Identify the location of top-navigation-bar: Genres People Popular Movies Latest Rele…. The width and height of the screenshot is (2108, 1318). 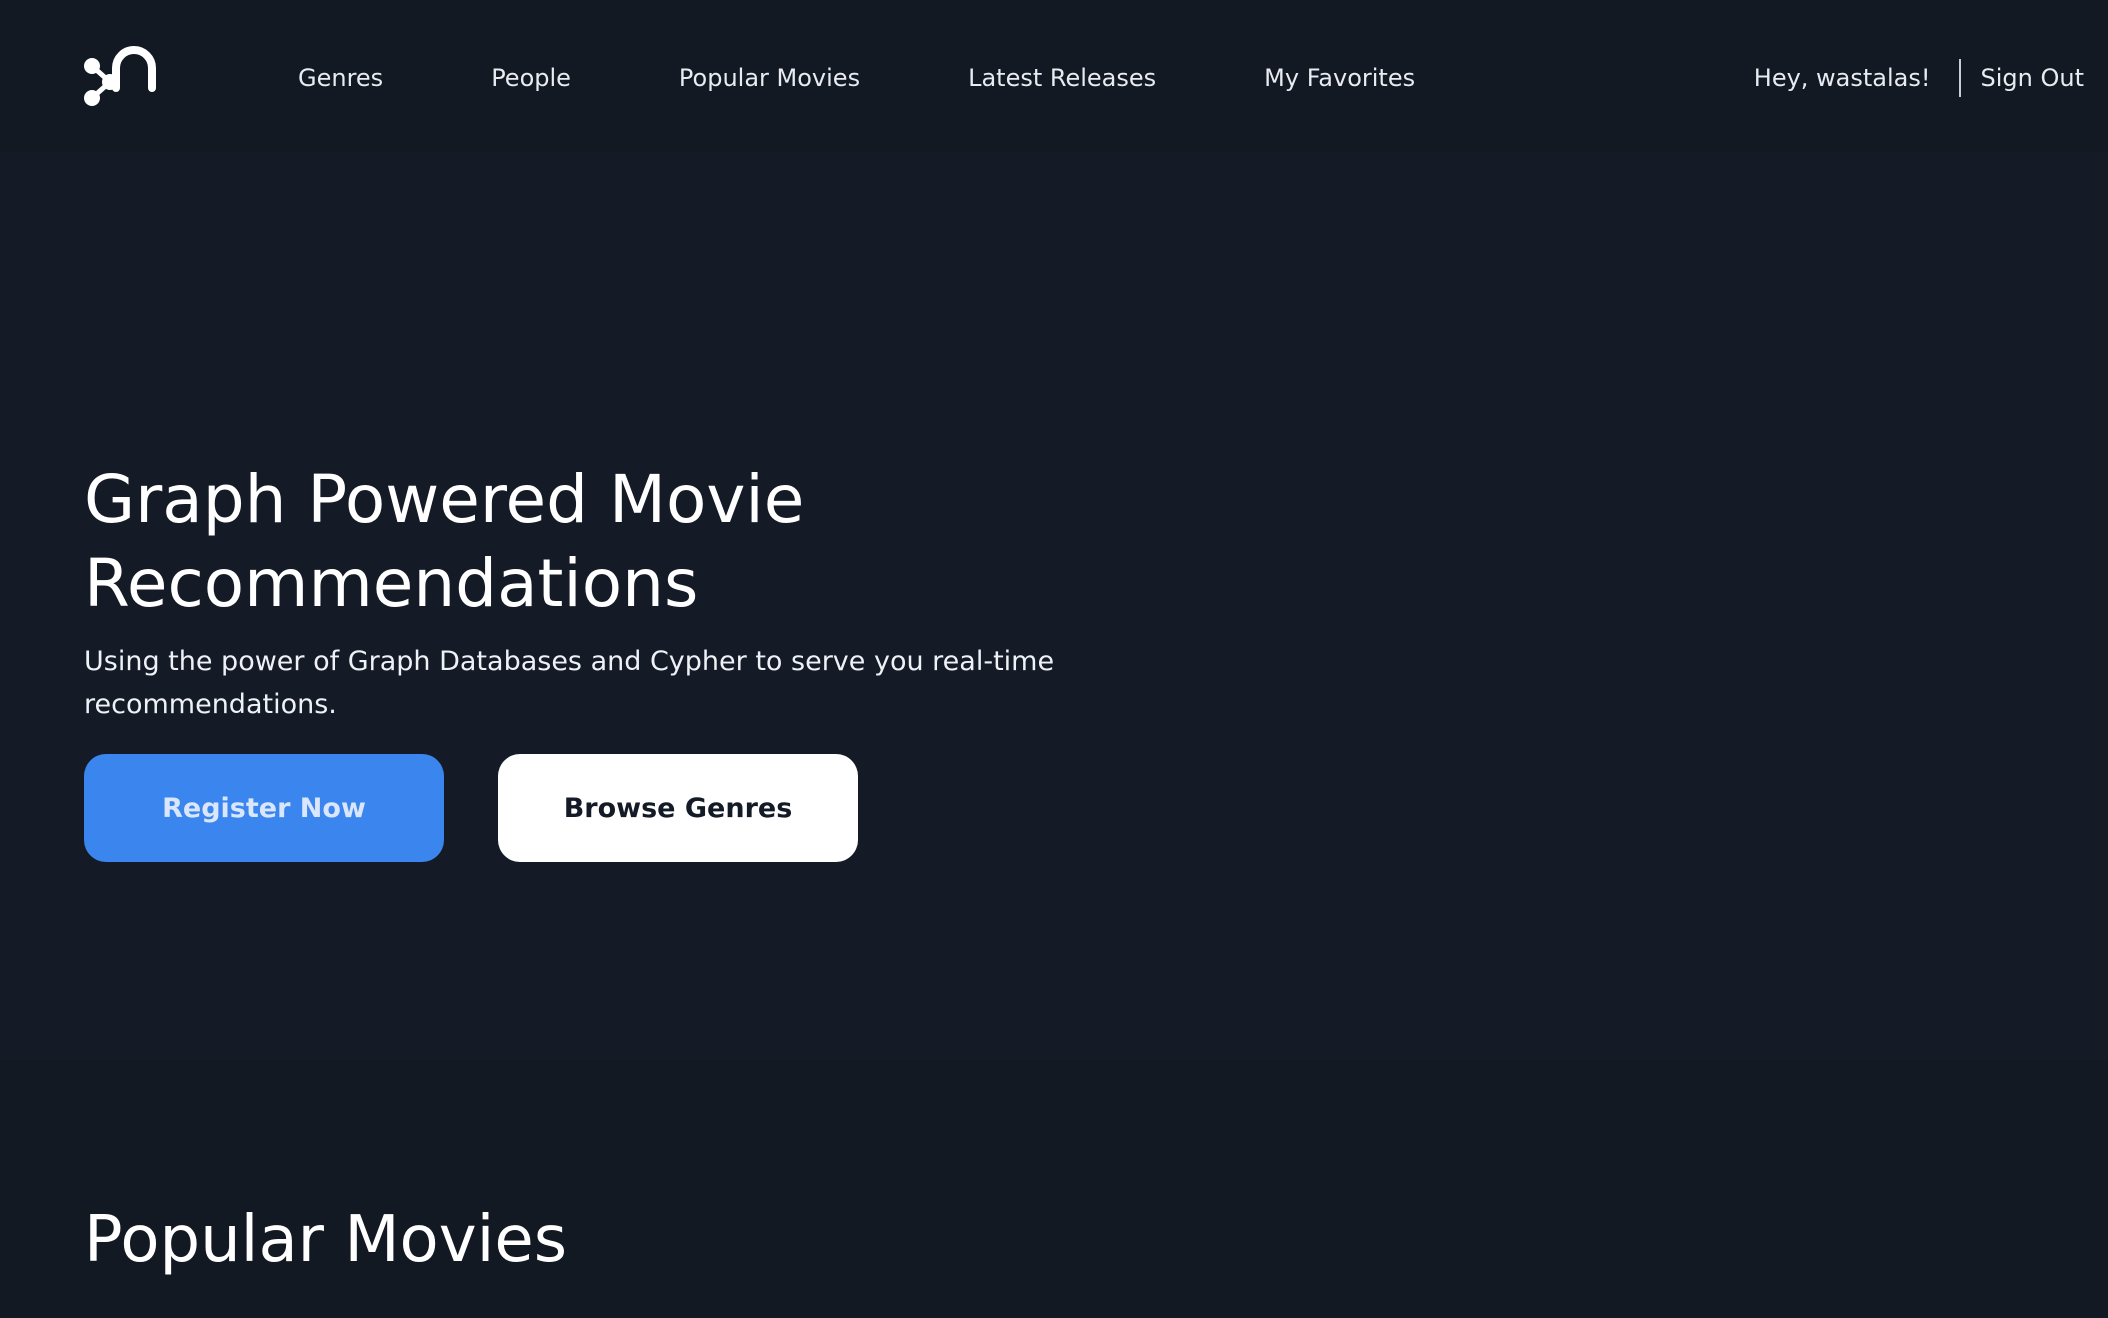
(1054, 76).